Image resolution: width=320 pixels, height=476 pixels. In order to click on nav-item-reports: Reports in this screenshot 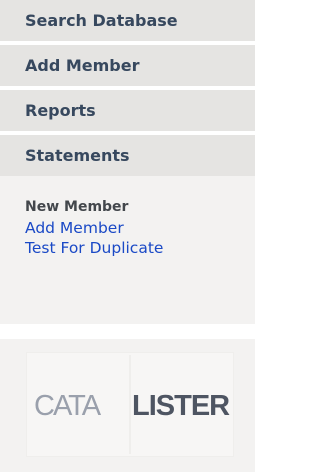, I will do `click(127, 110)`.